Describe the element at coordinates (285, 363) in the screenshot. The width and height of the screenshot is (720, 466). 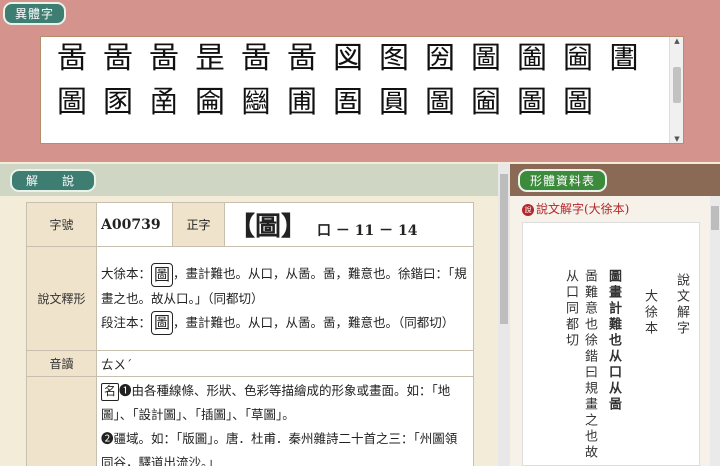
I see `yindu-value: ㄊㄨˊ` at that location.